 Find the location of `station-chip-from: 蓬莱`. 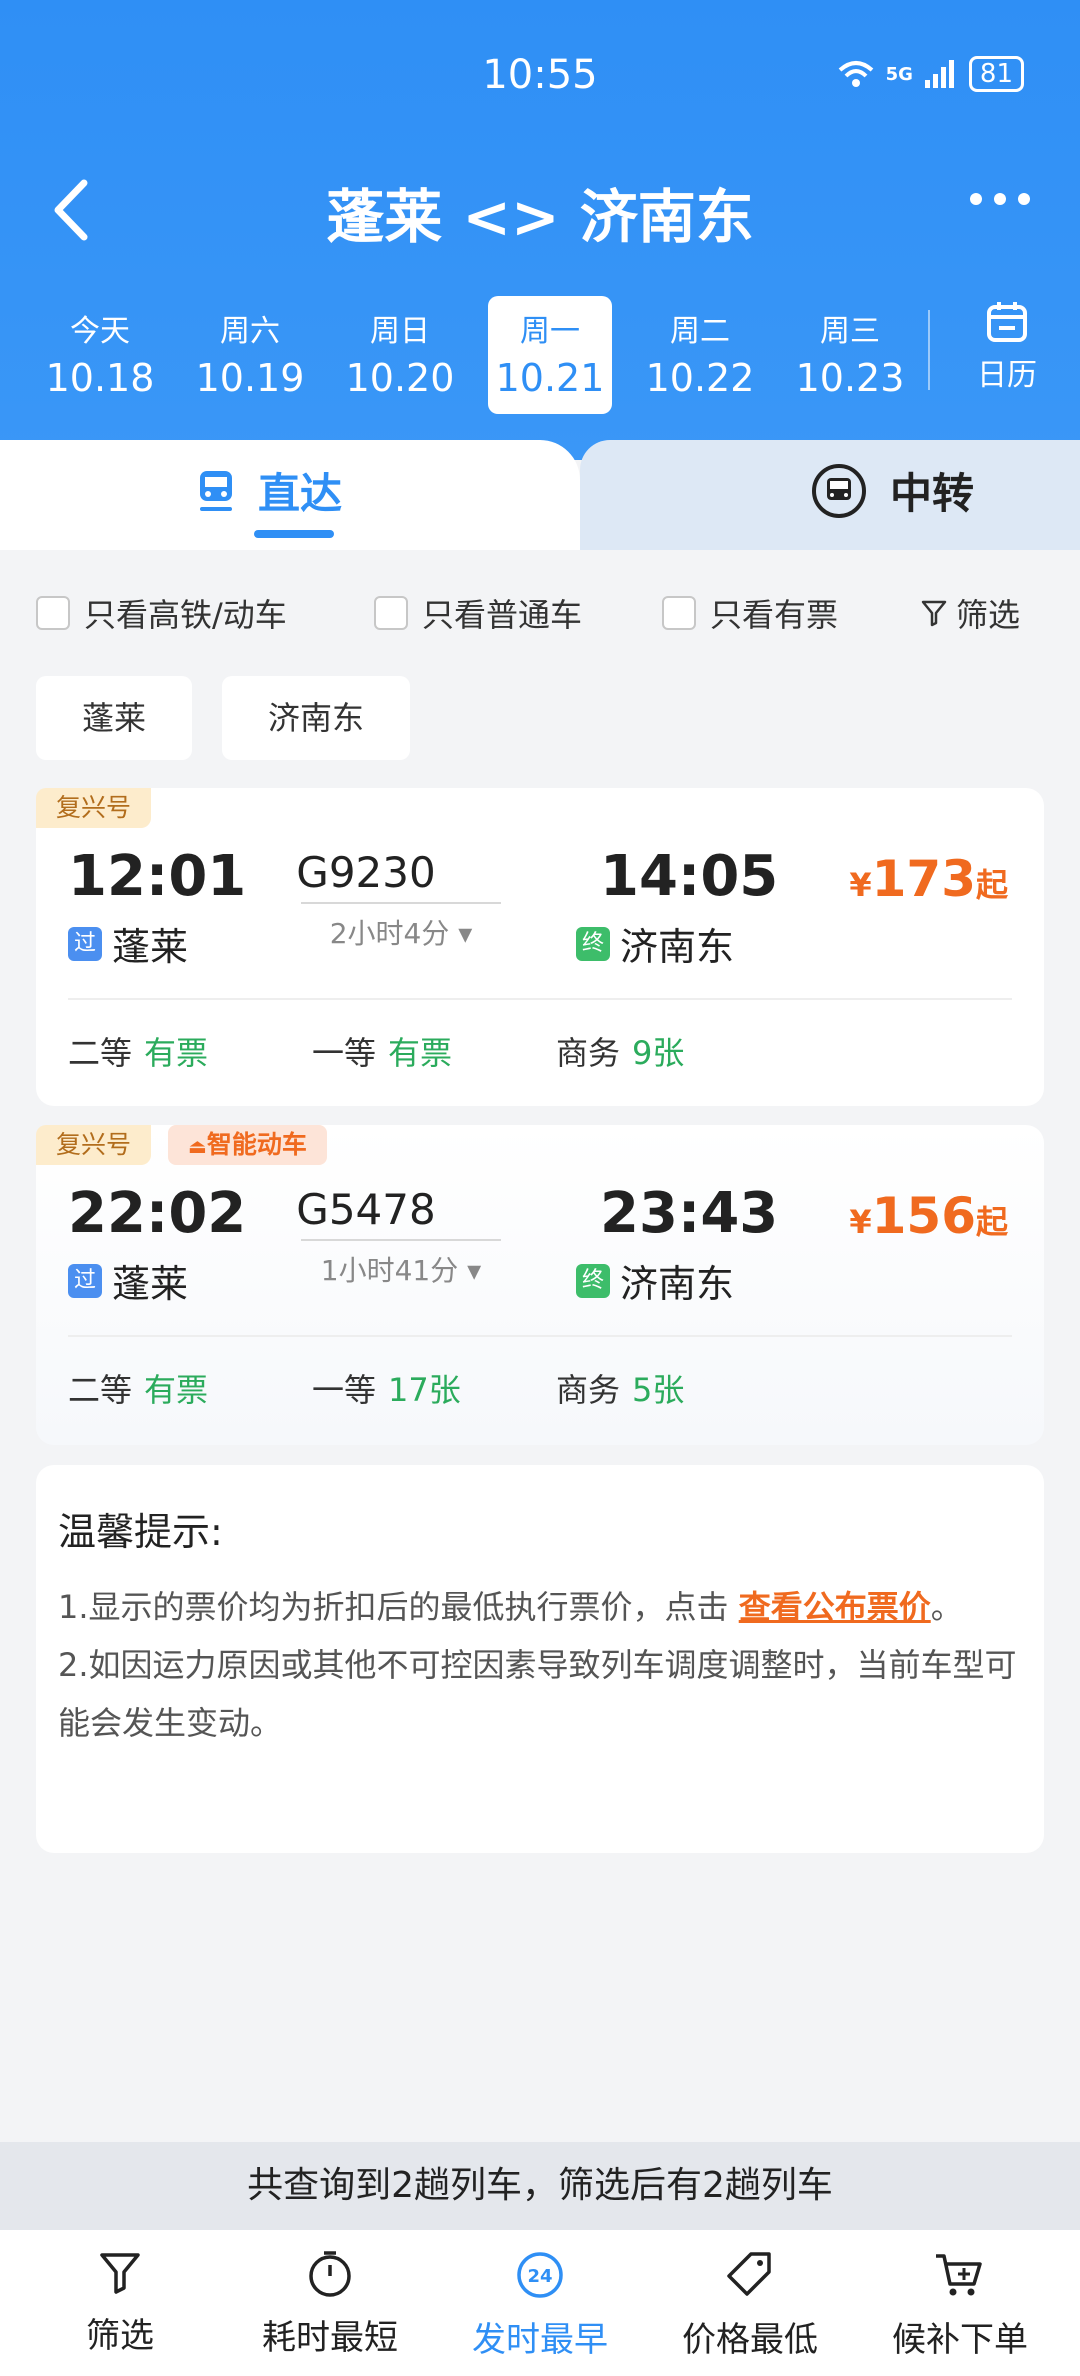

station-chip-from: 蓬莱 is located at coordinates (114, 718).